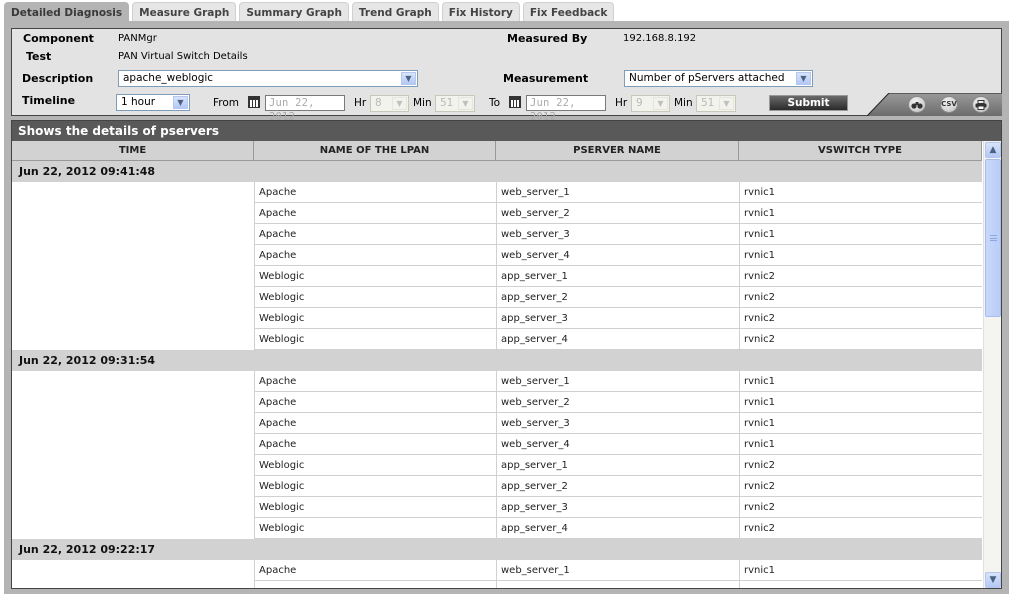 Image resolution: width=1013 pixels, height=600 pixels. What do you see at coordinates (917, 104) in the screenshot?
I see `binoculars-icon` at bounding box center [917, 104].